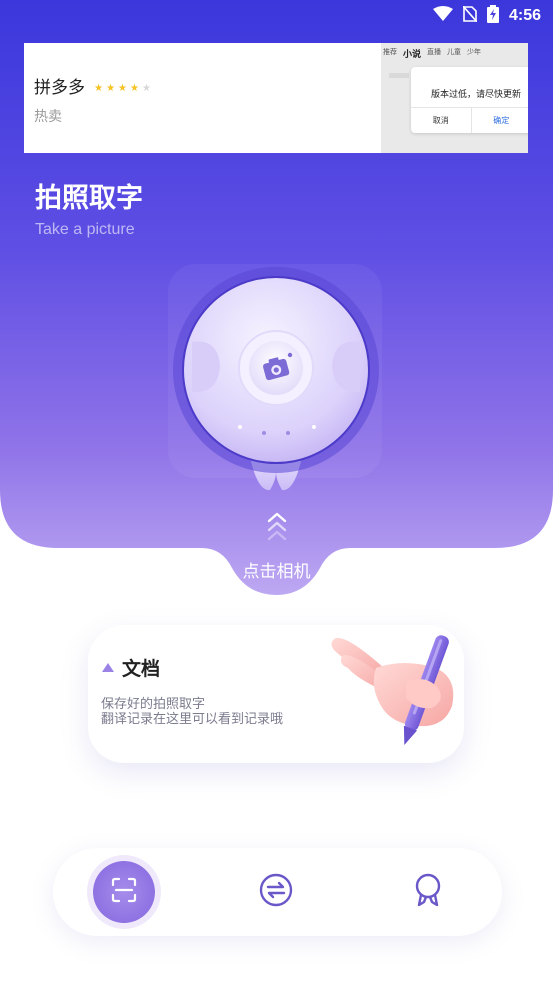 The height and width of the screenshot is (983, 553). Describe the element at coordinates (59, 88) in the screenshot. I see `ad-brand: 拼多多` at that location.